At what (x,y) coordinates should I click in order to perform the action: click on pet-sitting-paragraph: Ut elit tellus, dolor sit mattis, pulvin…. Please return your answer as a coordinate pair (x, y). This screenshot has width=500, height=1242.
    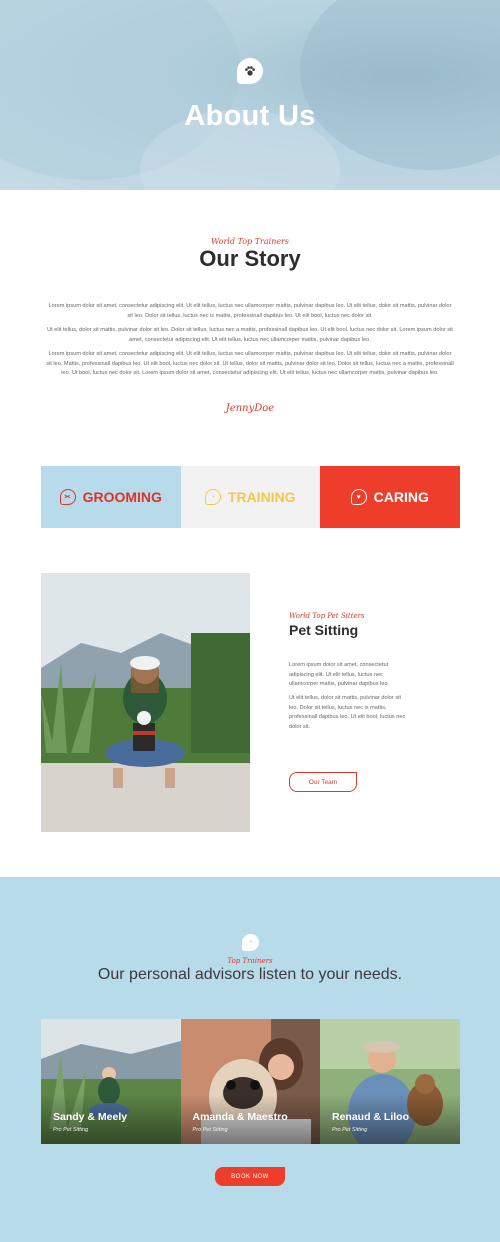
    Looking at the image, I should click on (347, 712).